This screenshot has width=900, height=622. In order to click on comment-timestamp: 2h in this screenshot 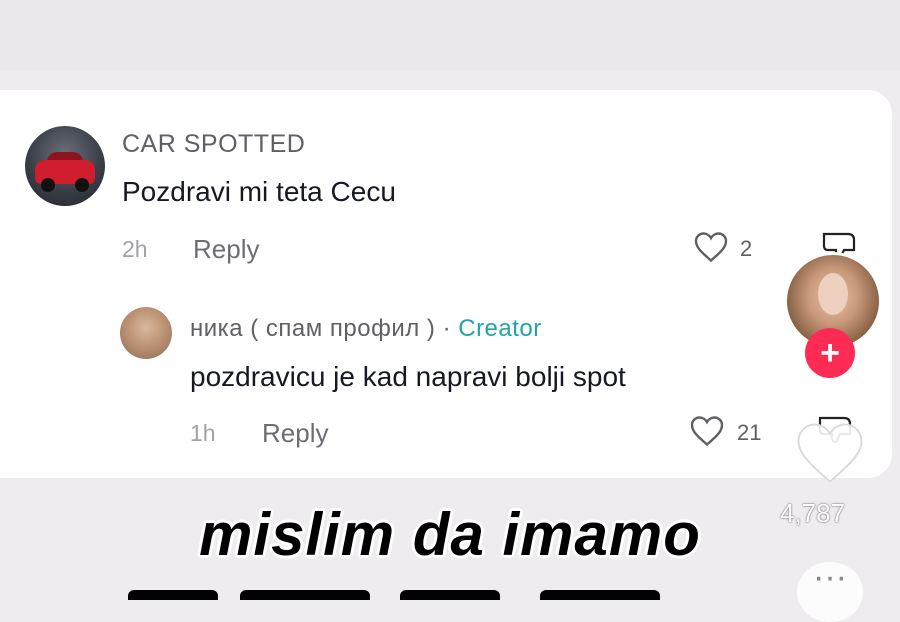, I will do `click(135, 249)`.